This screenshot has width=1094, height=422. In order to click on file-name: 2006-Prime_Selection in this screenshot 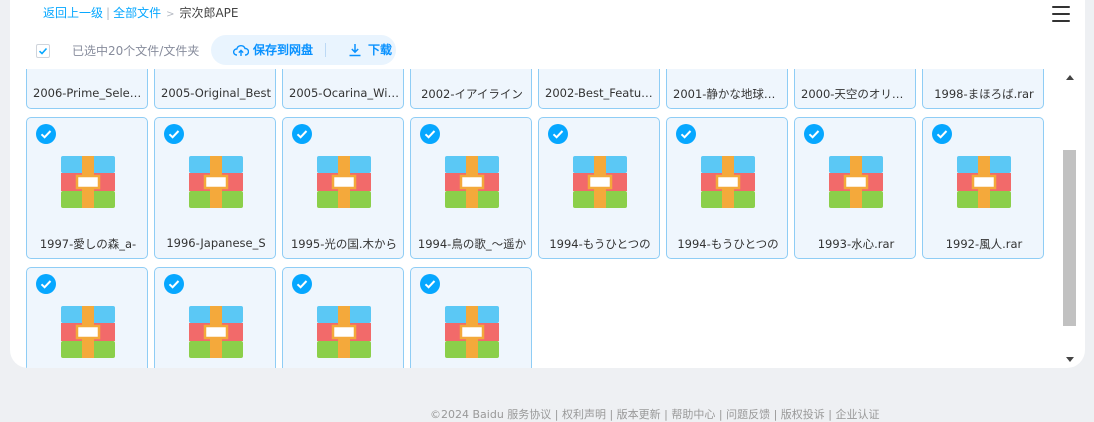, I will do `click(88, 93)`.